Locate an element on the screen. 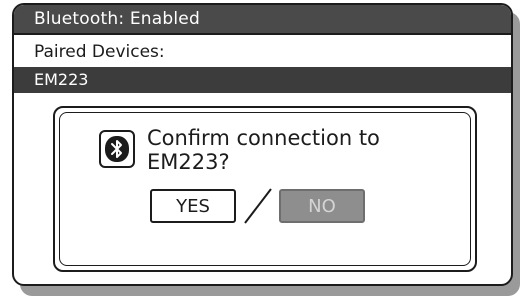 This screenshot has height=303, width=529. yes-button: YES is located at coordinates (193, 206).